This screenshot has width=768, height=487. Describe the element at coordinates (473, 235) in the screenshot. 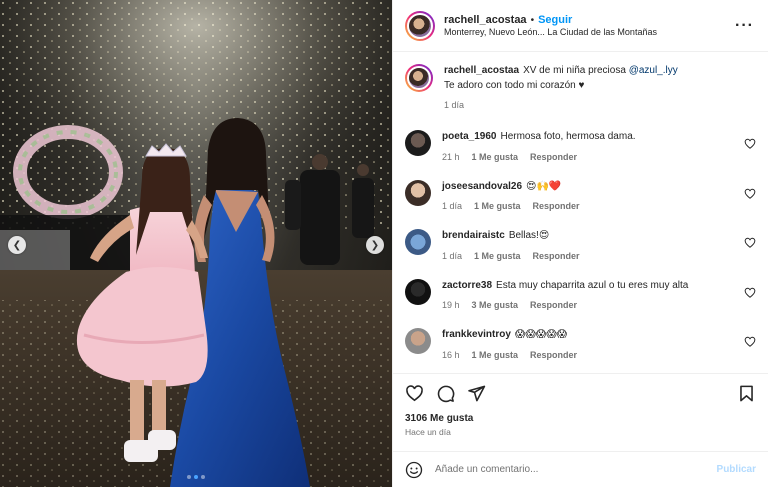

I see `commenter-username: brendairaistc` at that location.